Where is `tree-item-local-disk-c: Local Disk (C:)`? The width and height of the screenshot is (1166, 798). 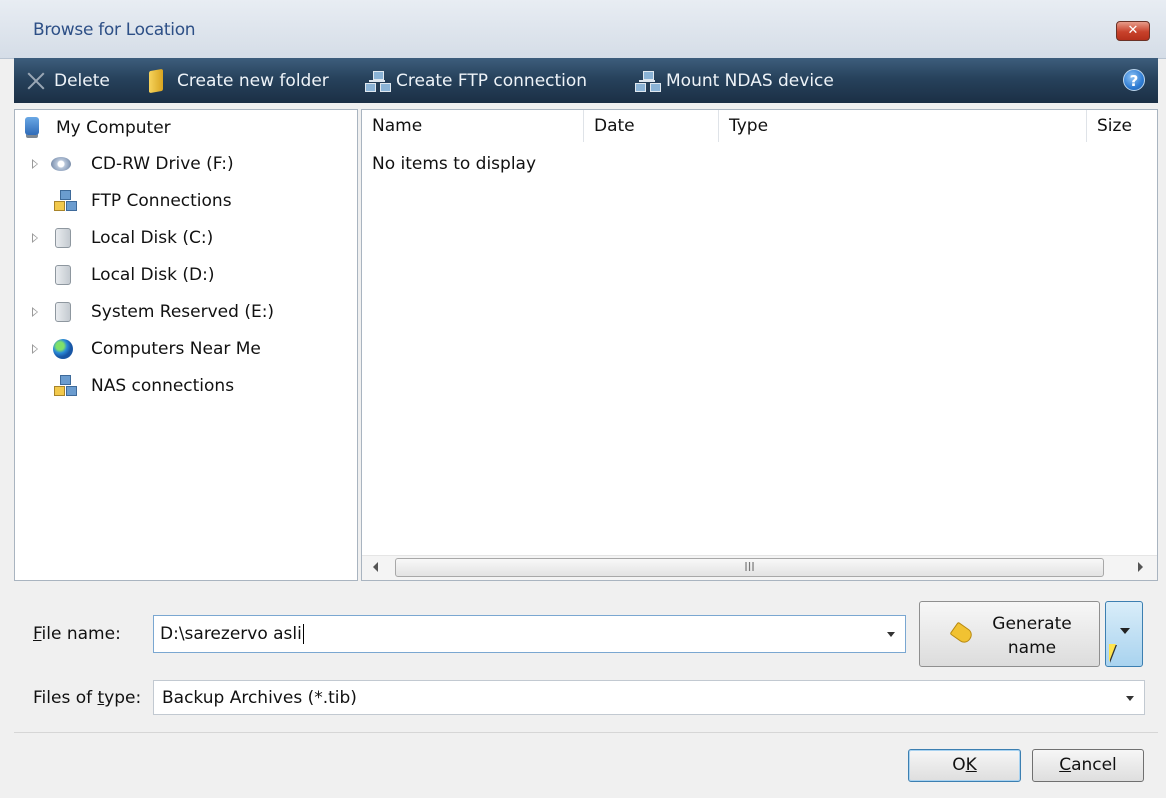
tree-item-local-disk-c: Local Disk (C:) is located at coordinates (185, 238).